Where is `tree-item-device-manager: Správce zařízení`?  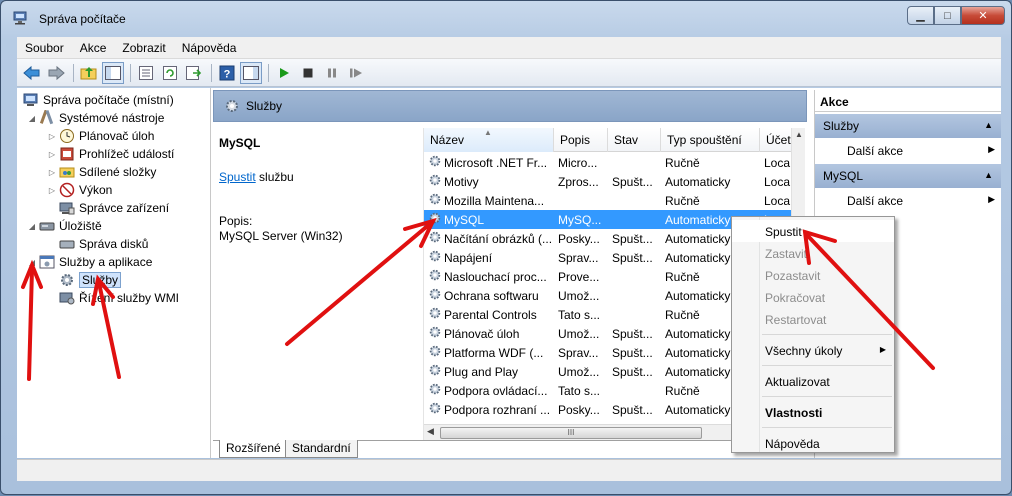 tree-item-device-manager: Správce zařízení is located at coordinates (113, 208).